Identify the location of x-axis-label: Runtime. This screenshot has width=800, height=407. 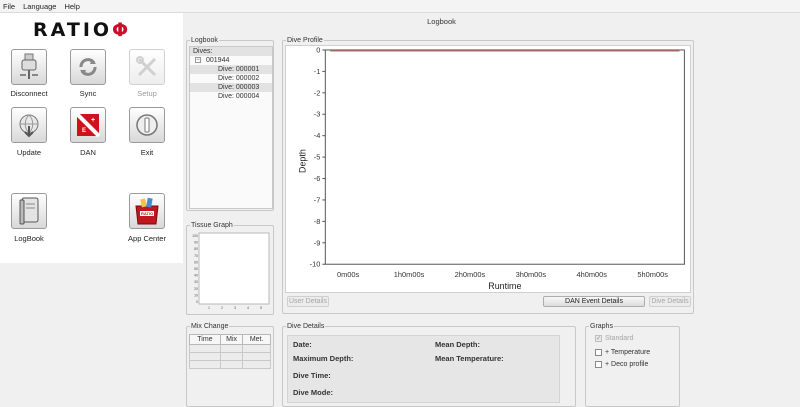
(504, 286).